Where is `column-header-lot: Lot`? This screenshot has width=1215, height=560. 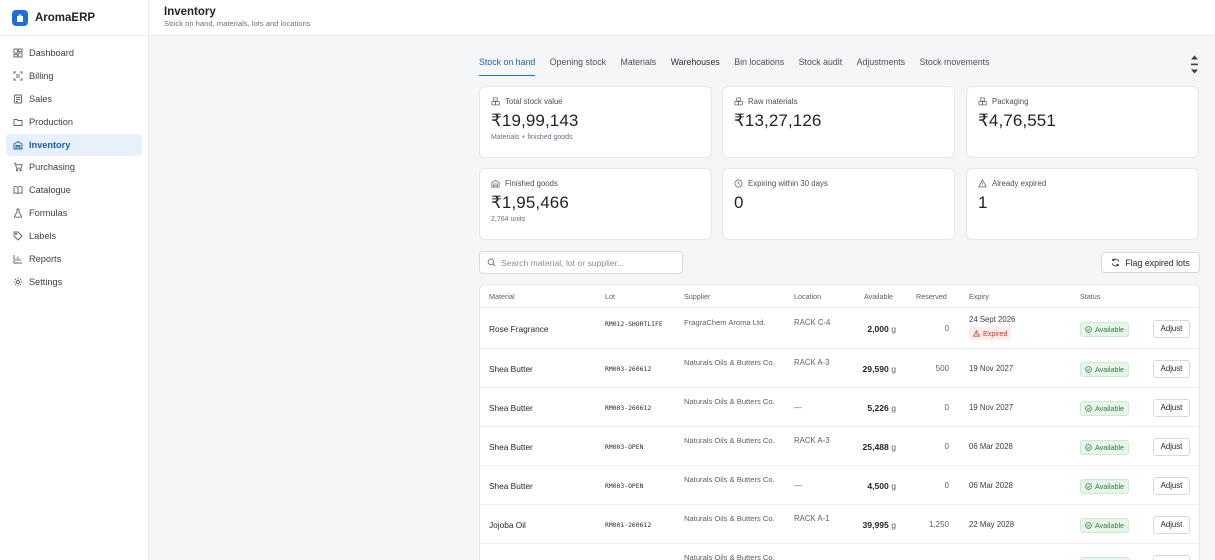
column-header-lot: Lot is located at coordinates (610, 296).